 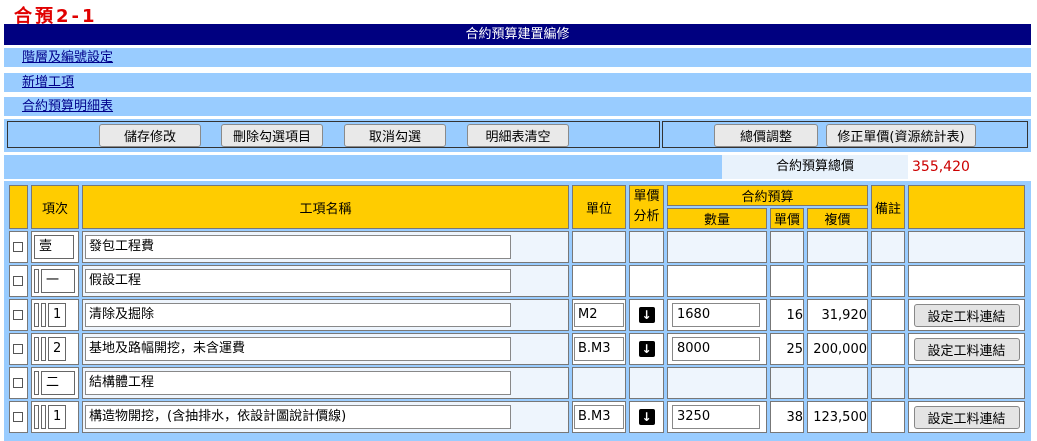 What do you see at coordinates (837, 315) in the screenshot?
I see `row-amount-cell: 31,920` at bounding box center [837, 315].